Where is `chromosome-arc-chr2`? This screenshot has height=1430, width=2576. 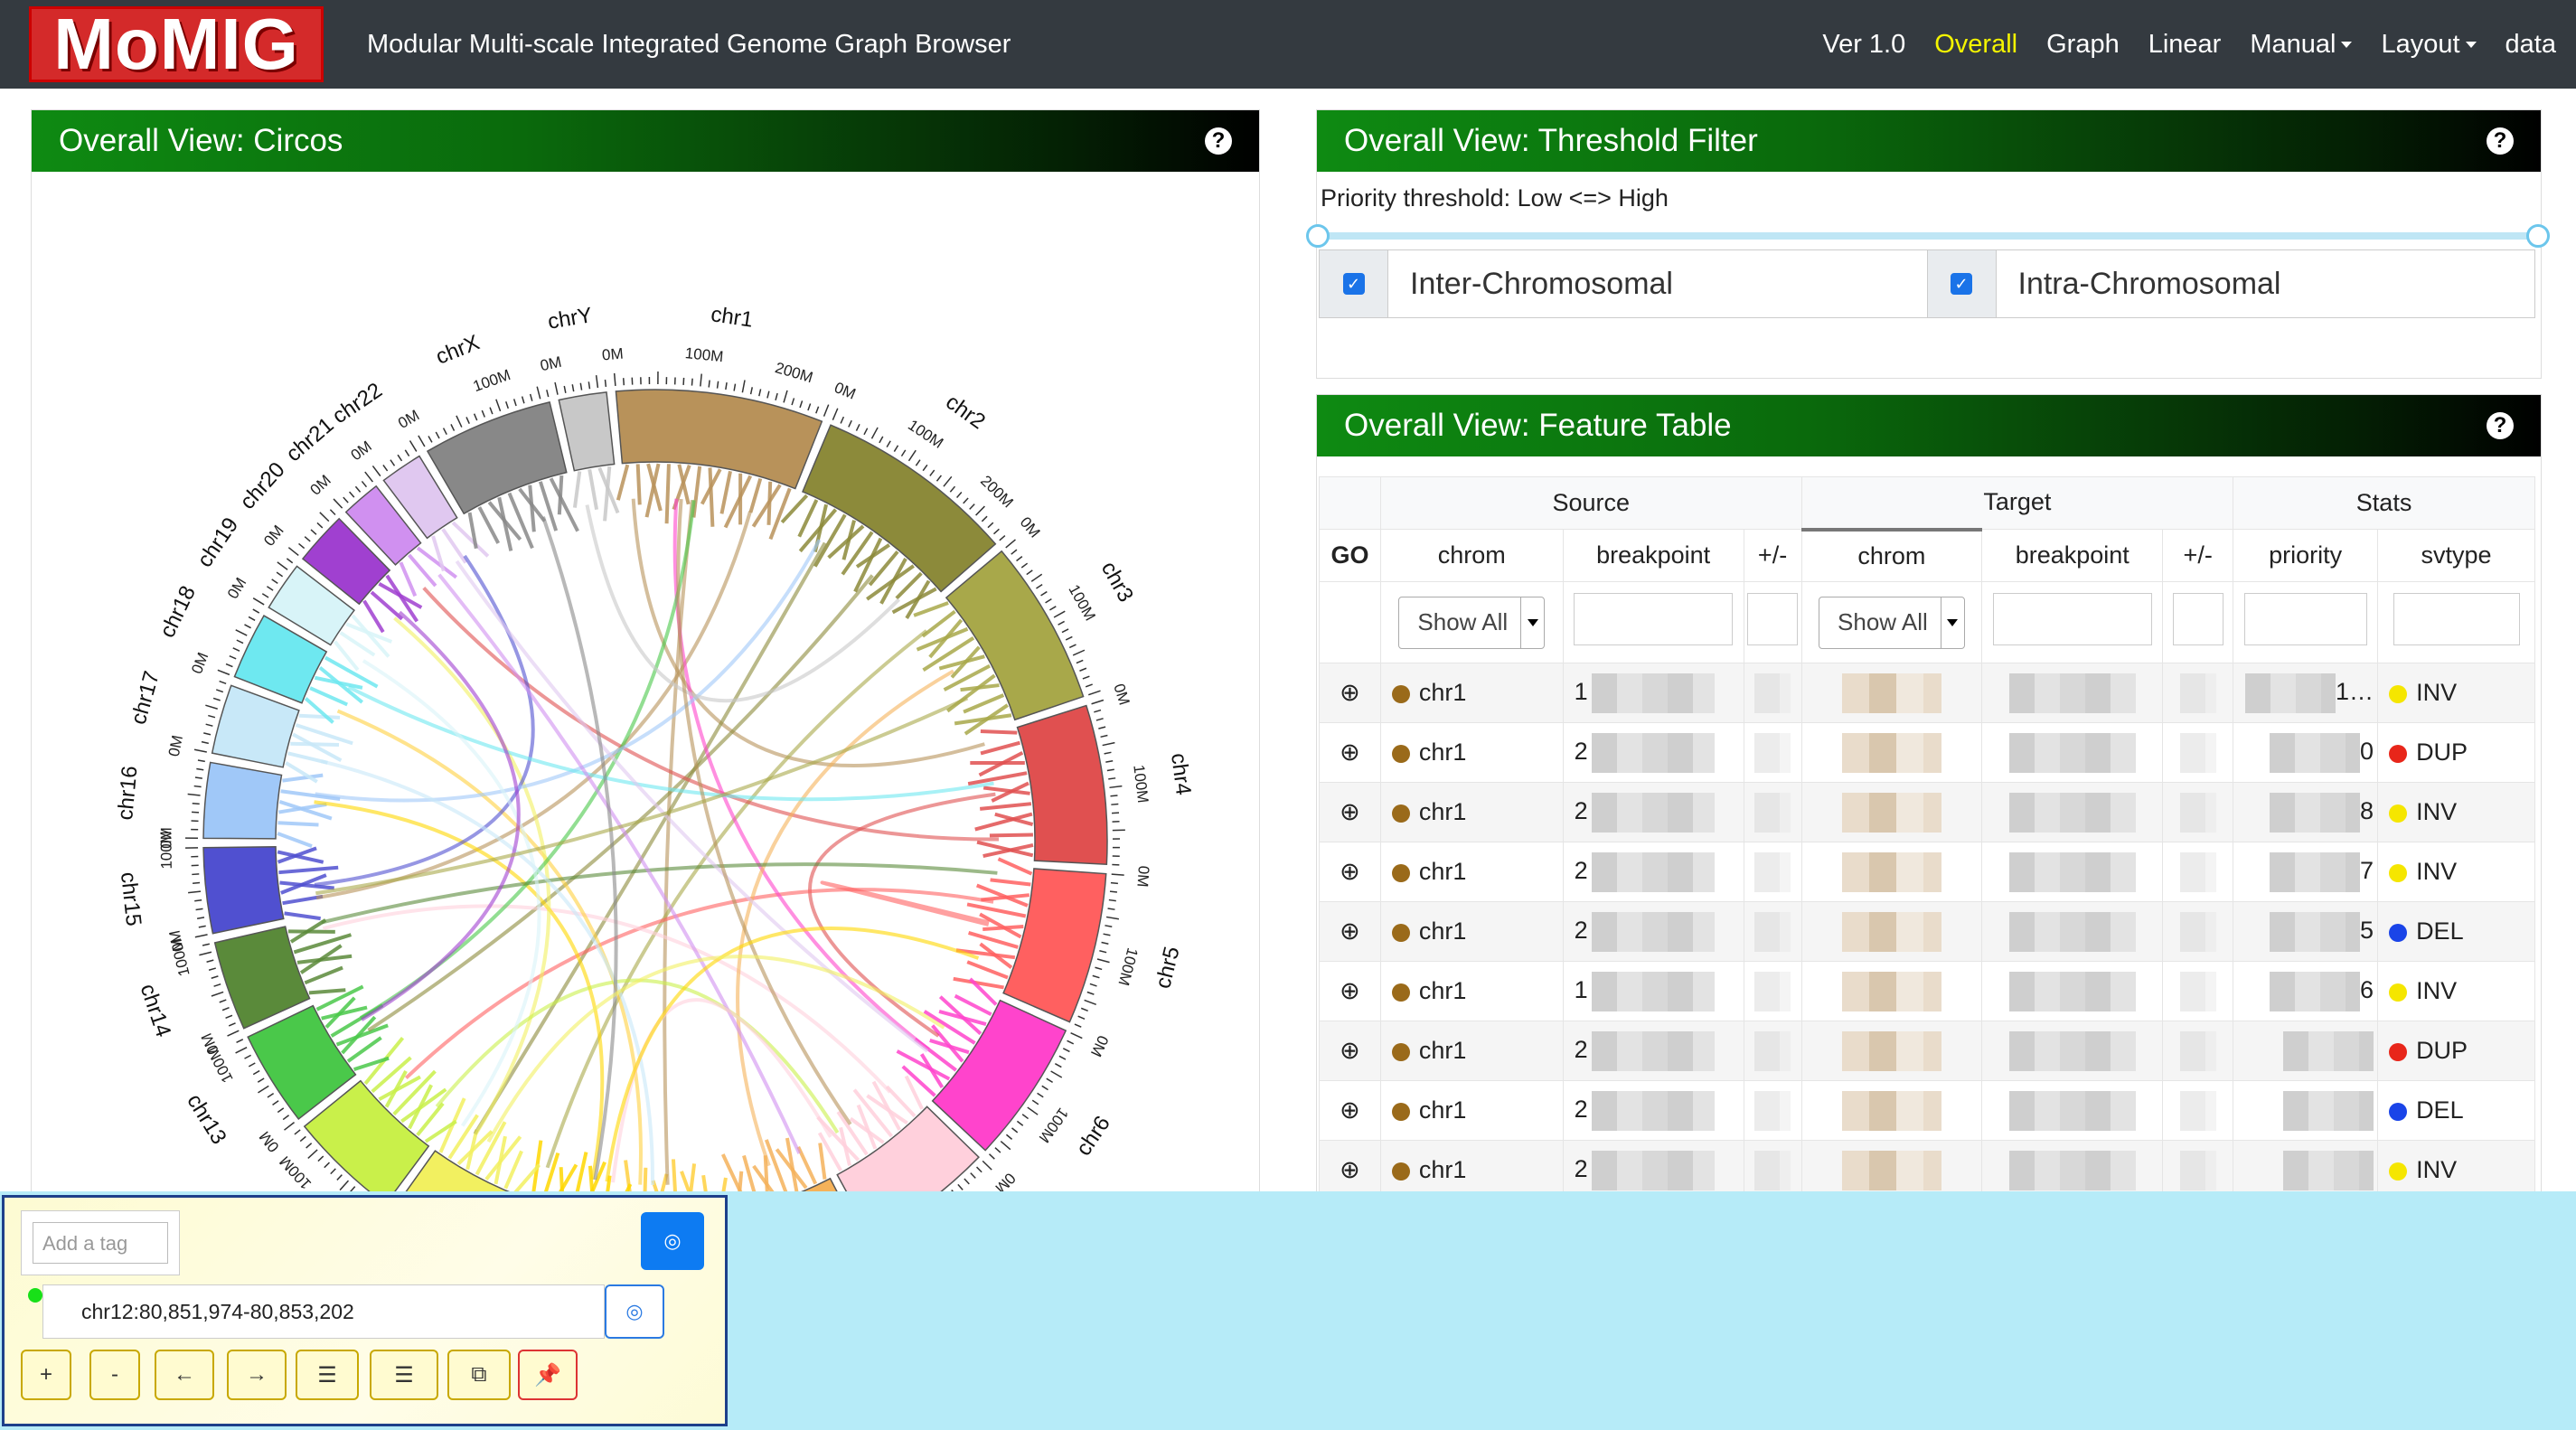
chromosome-arc-chr2 is located at coordinates (899, 509).